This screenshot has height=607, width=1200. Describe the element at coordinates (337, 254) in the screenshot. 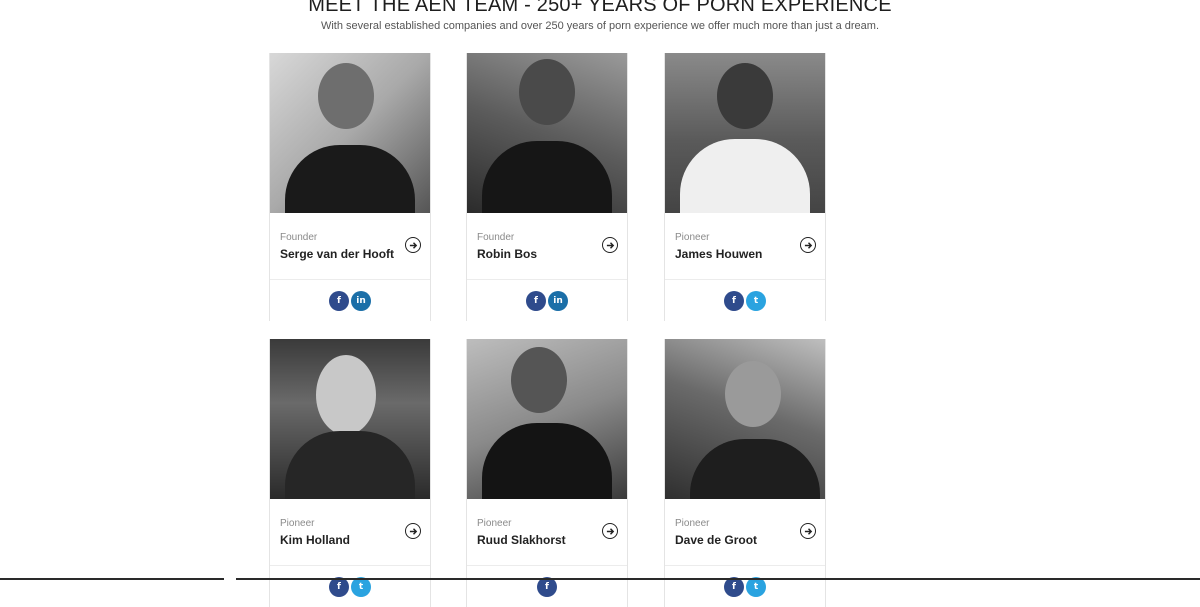

I see `team-name: Serge van der Hooft` at that location.